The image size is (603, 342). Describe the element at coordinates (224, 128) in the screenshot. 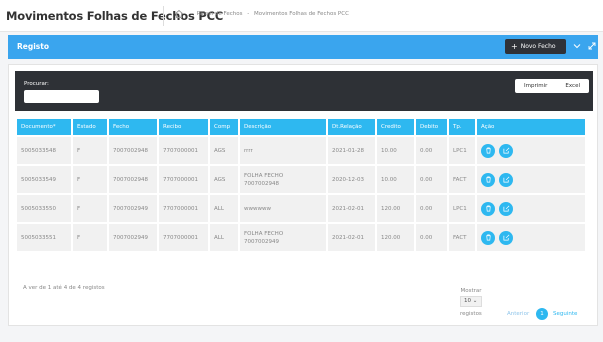

I see `col-comp: Comp` at that location.